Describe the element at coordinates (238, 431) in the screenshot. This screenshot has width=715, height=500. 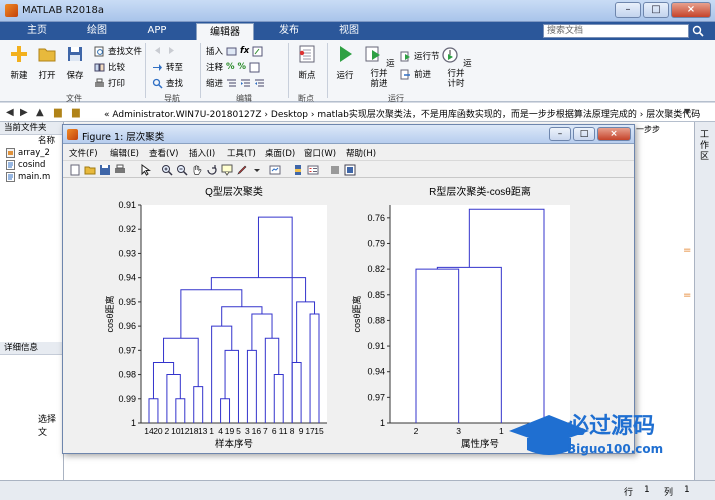
I see `x-tick-label: 5` at that location.